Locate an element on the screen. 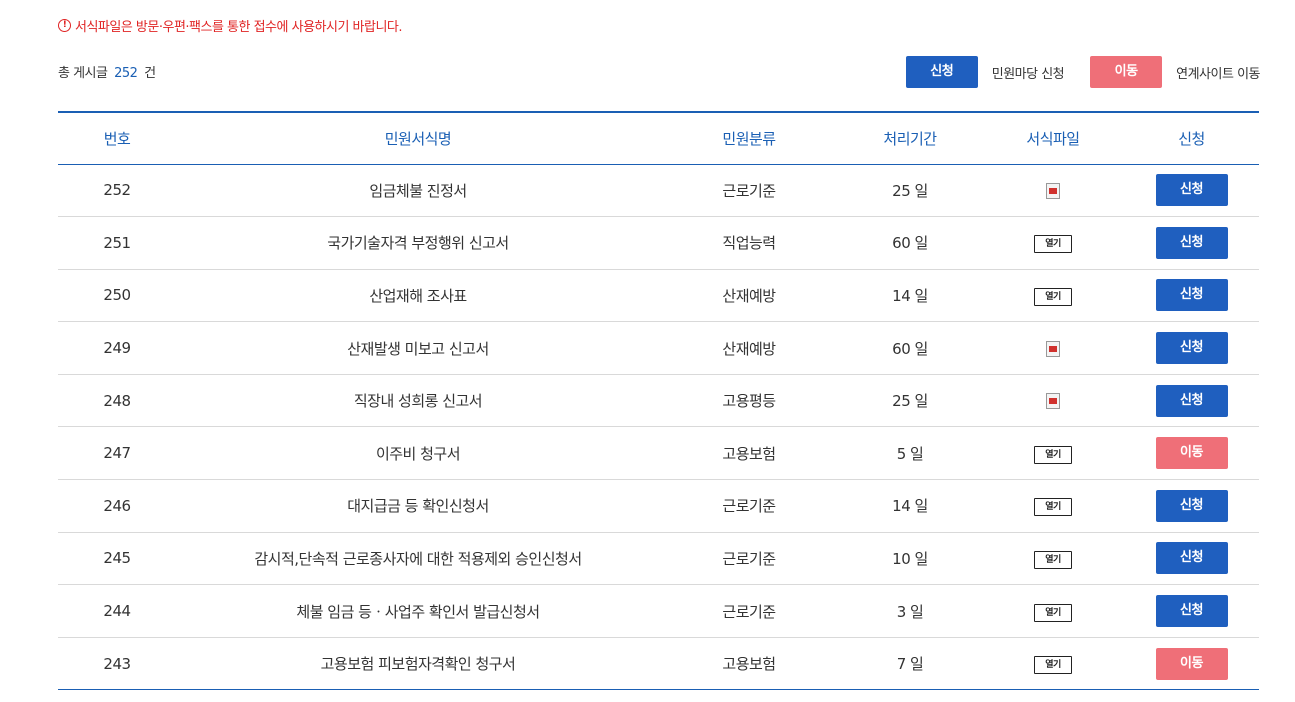  table-row: 251 국가기술자격 부정행위 신고서 직업능력 60 일 열기 신청 is located at coordinates (658, 243).